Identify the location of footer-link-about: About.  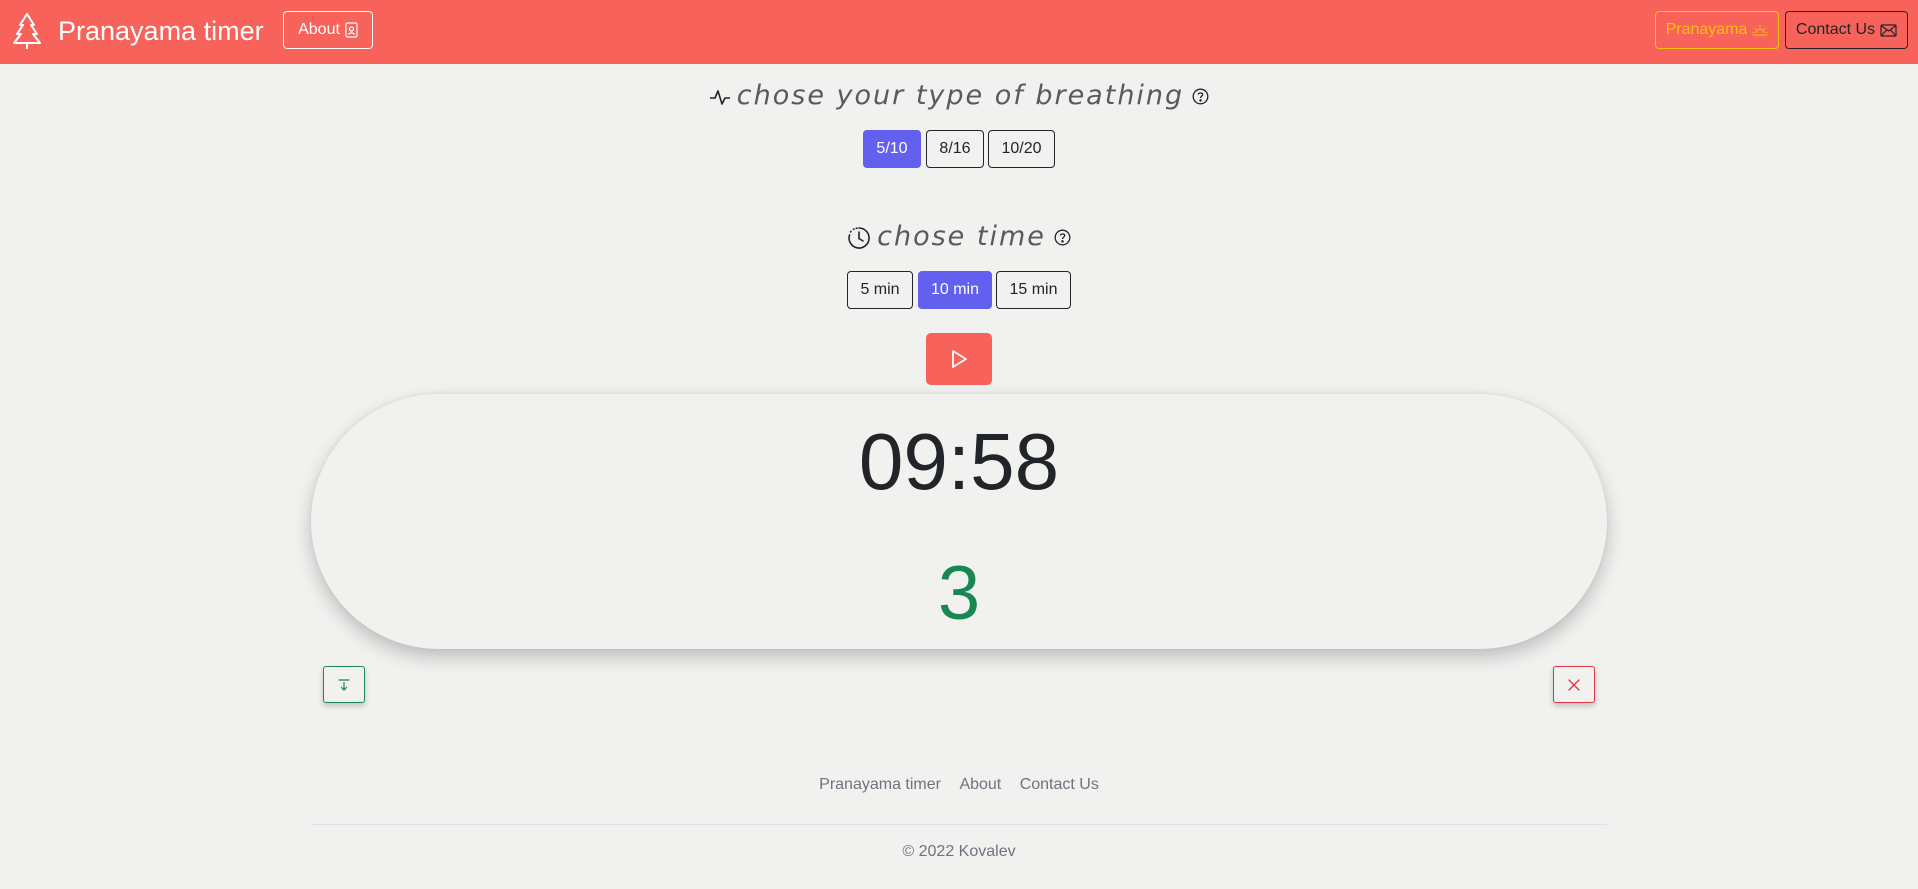
(980, 784).